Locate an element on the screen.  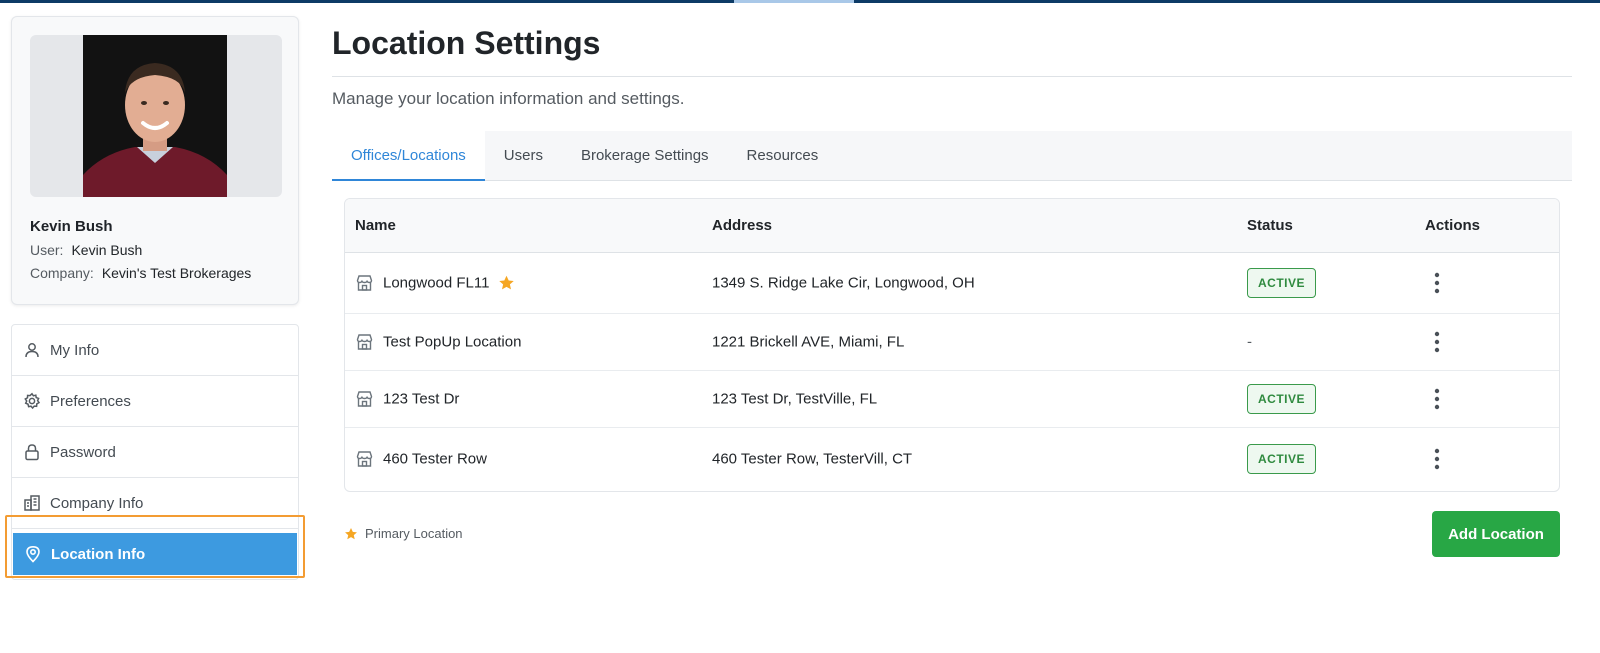
location-name-cell: Longwood FL11 is located at coordinates (435, 283).